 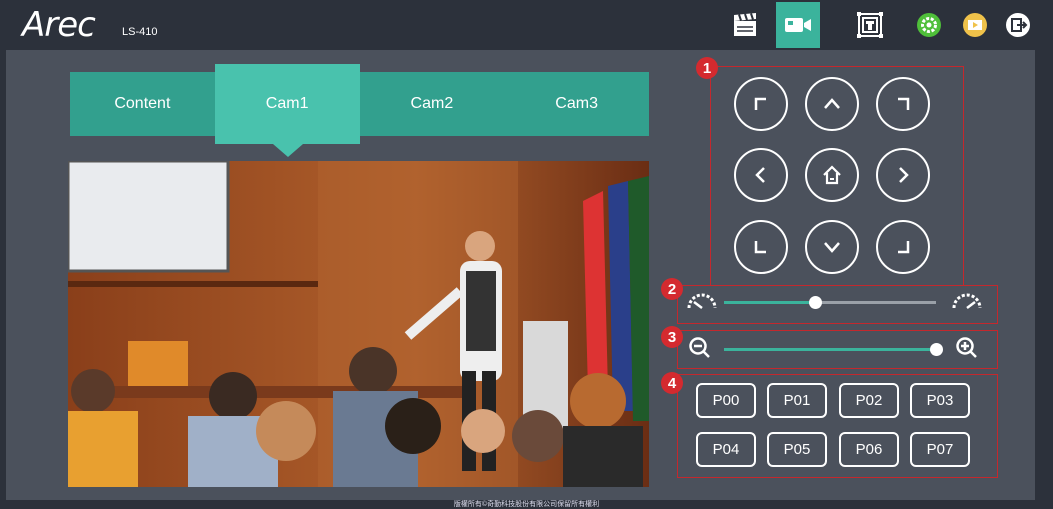 I want to click on preset-button-p06: P06, so click(x=869, y=449).